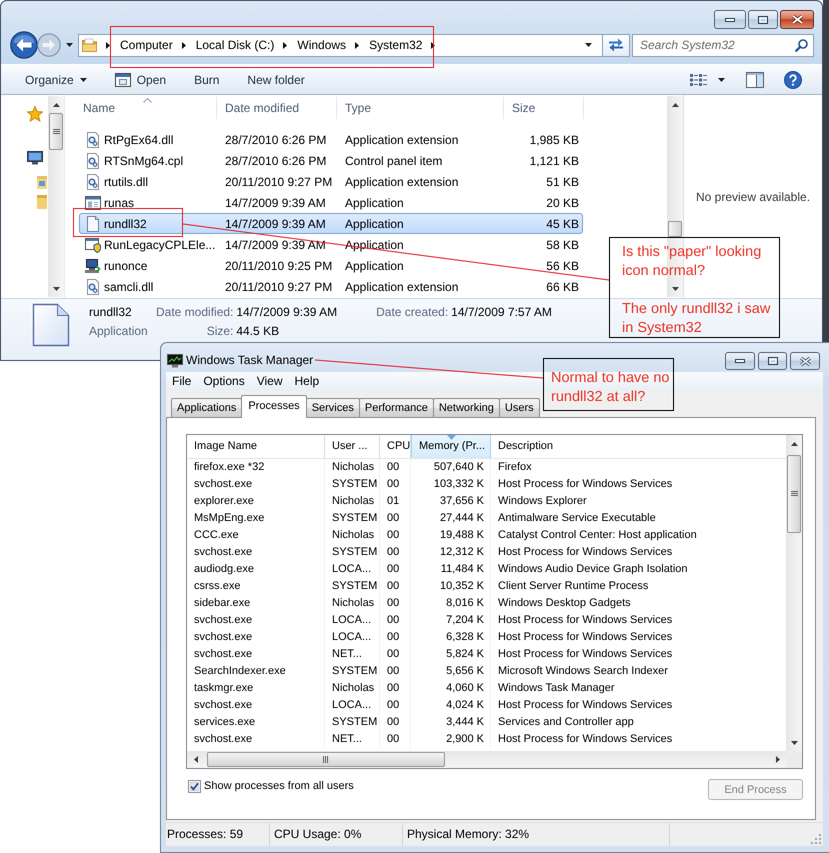 The height and width of the screenshot is (853, 829). I want to click on menu-item: File, so click(182, 381).